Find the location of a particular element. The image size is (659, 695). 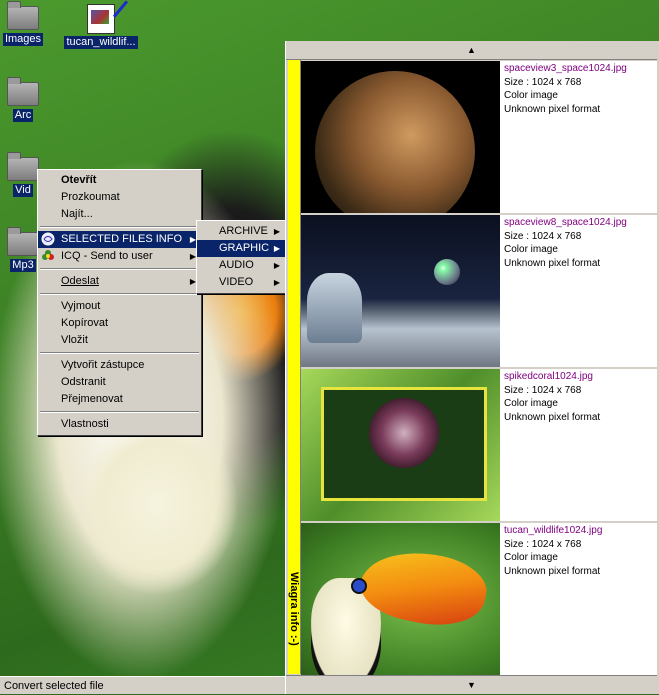

menu-item-rename: Přejmenovat is located at coordinates (119, 399).